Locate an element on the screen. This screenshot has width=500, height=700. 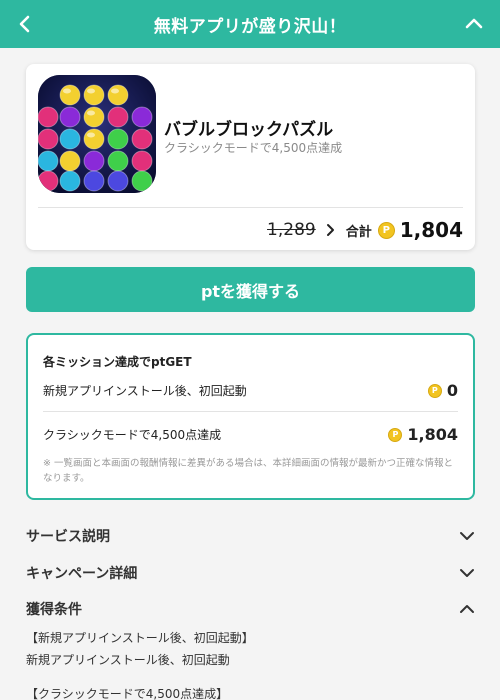
total-label: 合計 is located at coordinates (358, 232).